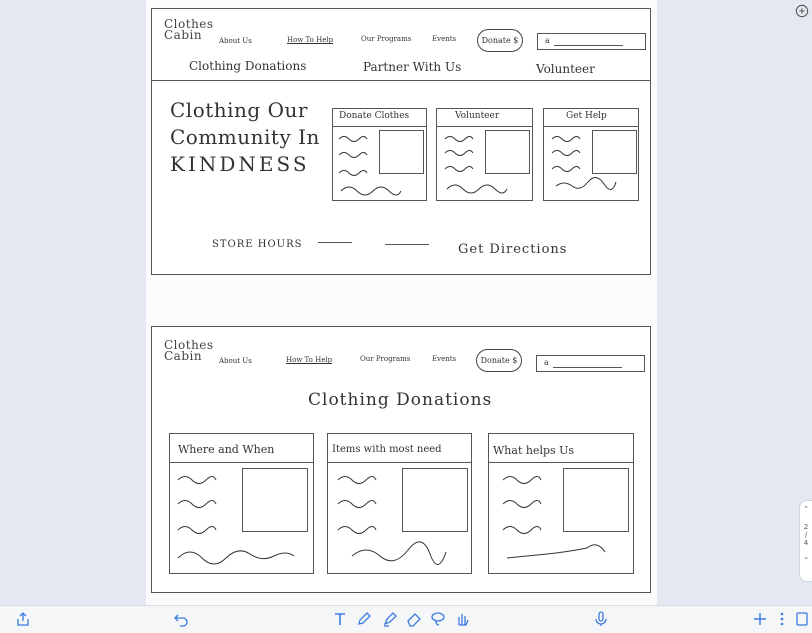  I want to click on card-donate-clothes: Donate Clothes, so click(379, 154).